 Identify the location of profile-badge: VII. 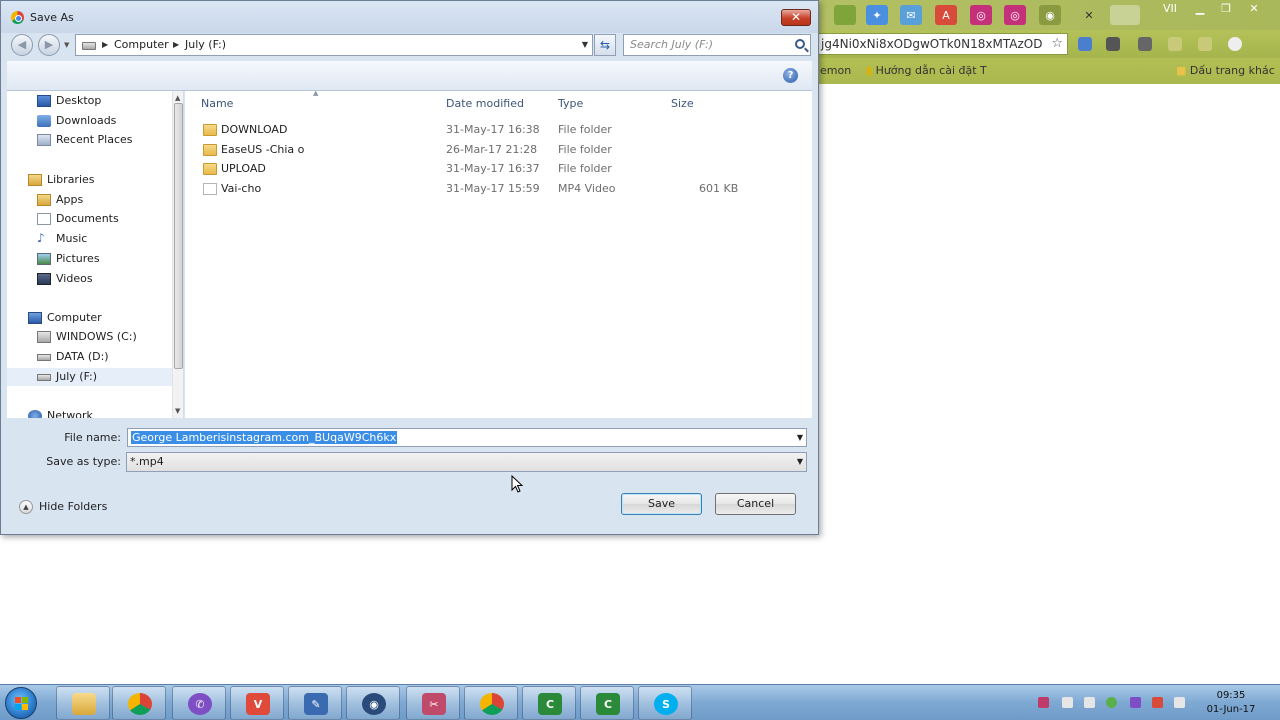
(1170, 10).